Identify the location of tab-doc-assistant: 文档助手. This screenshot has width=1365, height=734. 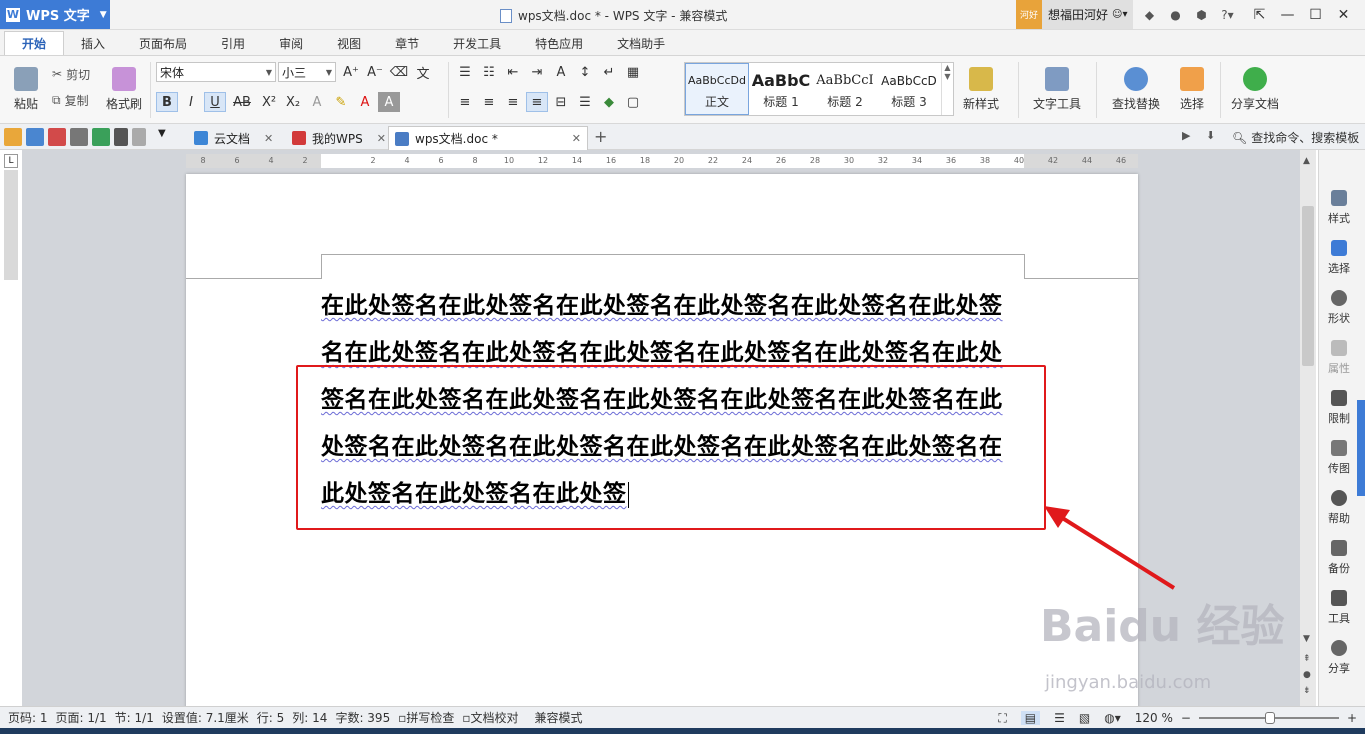
(641, 43).